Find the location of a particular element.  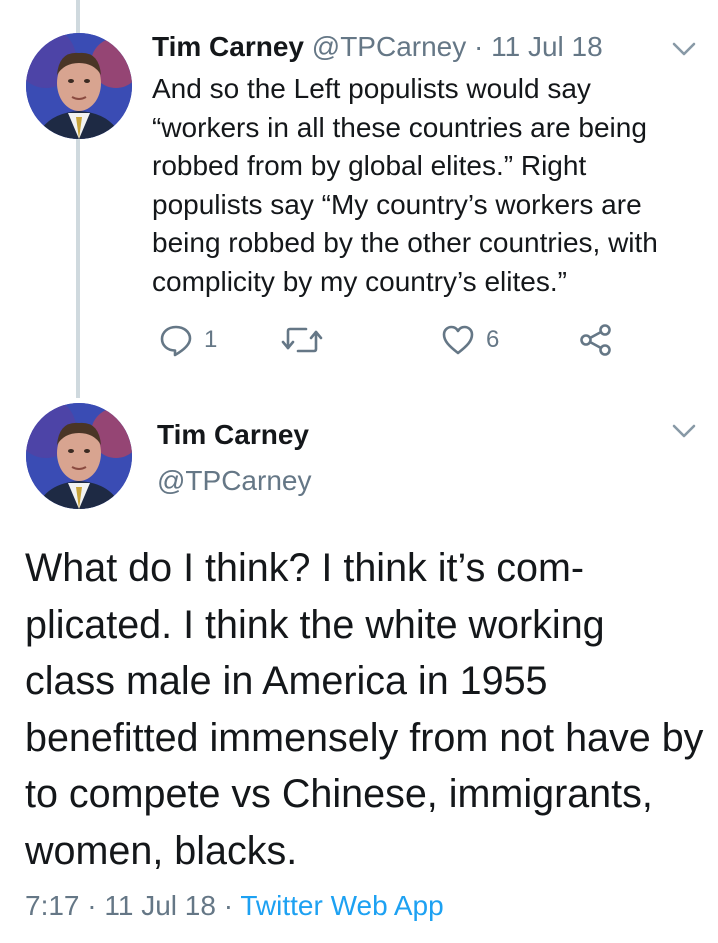

heart-icon is located at coordinates (458, 340).